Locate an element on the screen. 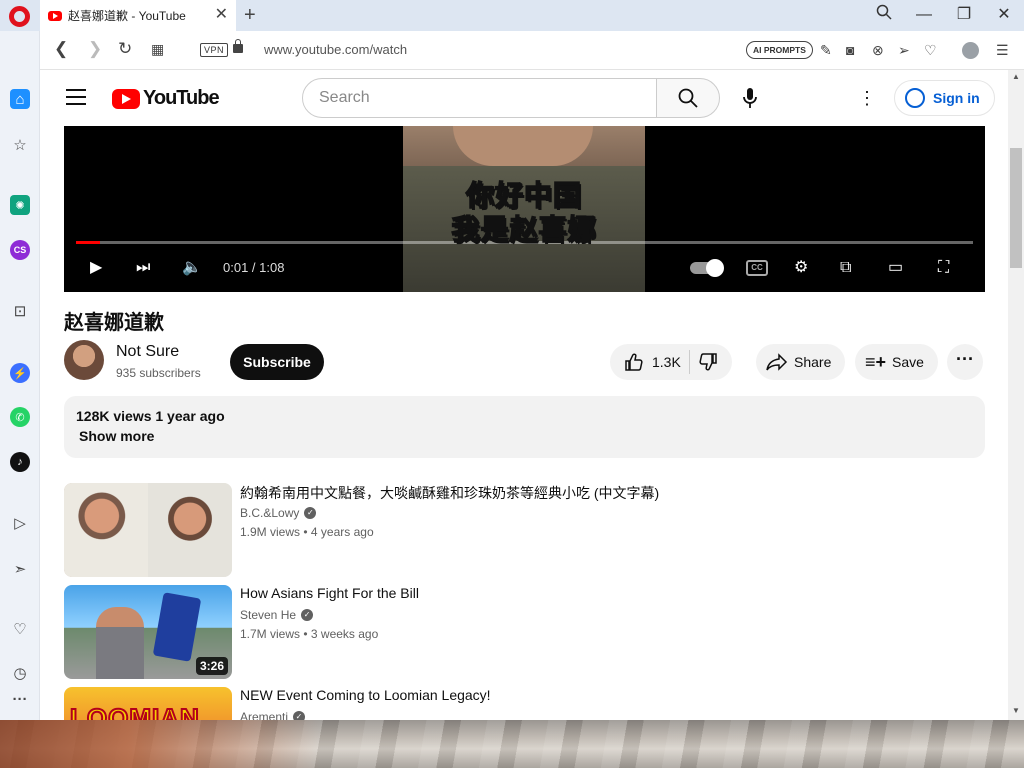  subscribe-button: Subscribe is located at coordinates (277, 362).